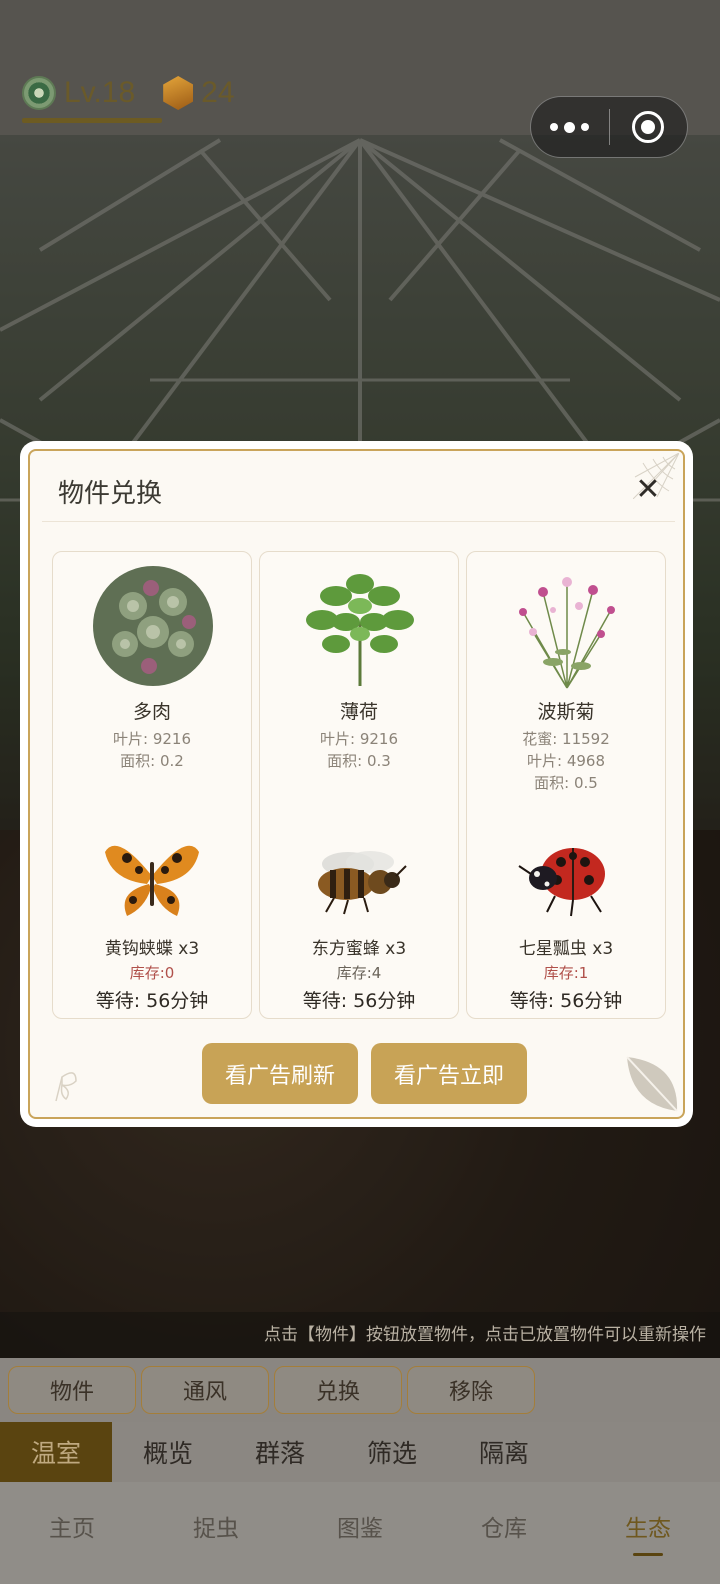 This screenshot has height=1584, width=720. I want to click on modal-title: 物件兑换, so click(110, 494).